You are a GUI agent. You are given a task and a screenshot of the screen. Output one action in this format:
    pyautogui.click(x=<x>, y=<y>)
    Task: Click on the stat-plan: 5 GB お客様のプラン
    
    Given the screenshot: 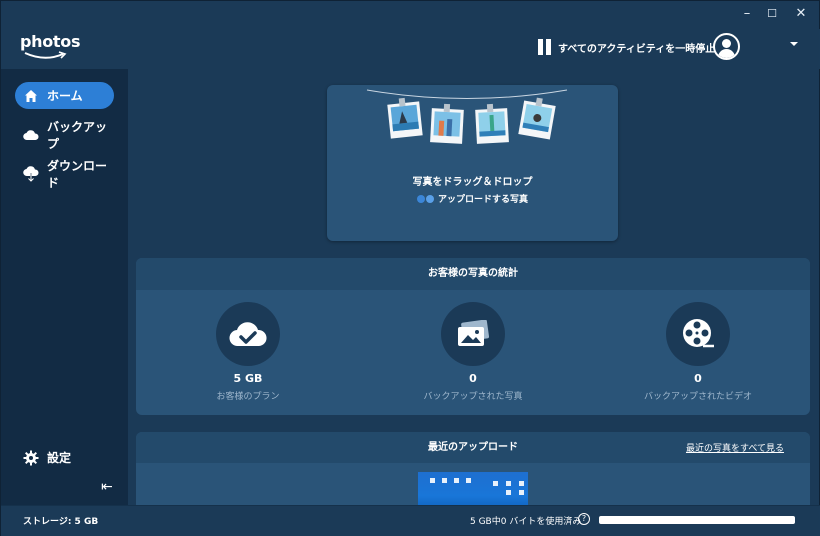 What is the action you would take?
    pyautogui.click(x=248, y=352)
    